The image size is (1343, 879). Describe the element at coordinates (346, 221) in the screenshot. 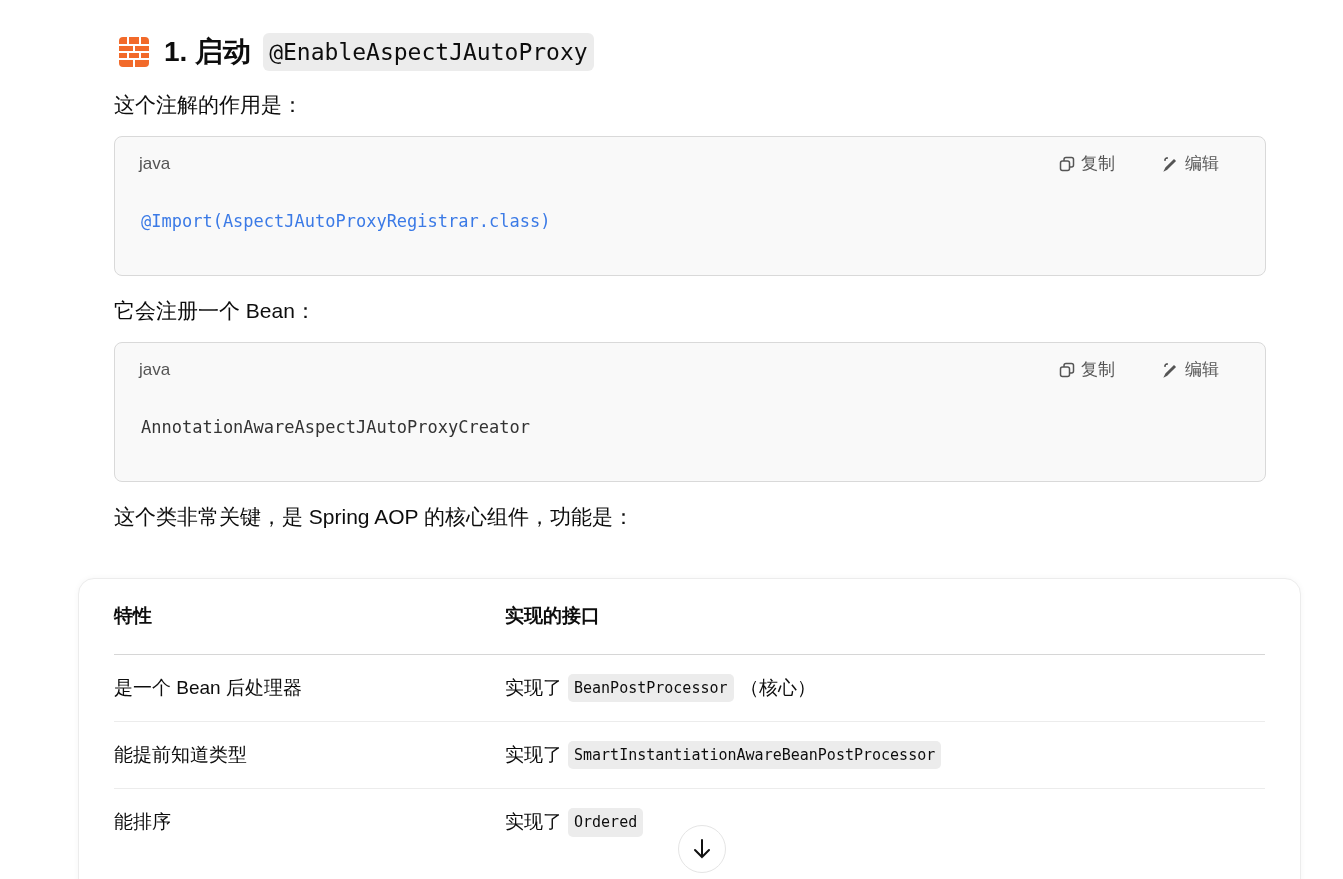

I see `code-text: @Import(AspectJAutoProxyRegistrar.class)` at that location.